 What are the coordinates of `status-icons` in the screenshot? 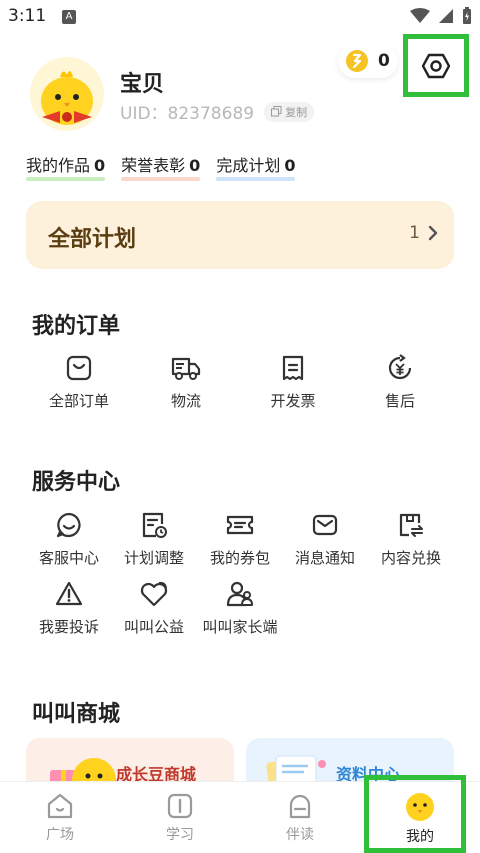 It's located at (441, 16).